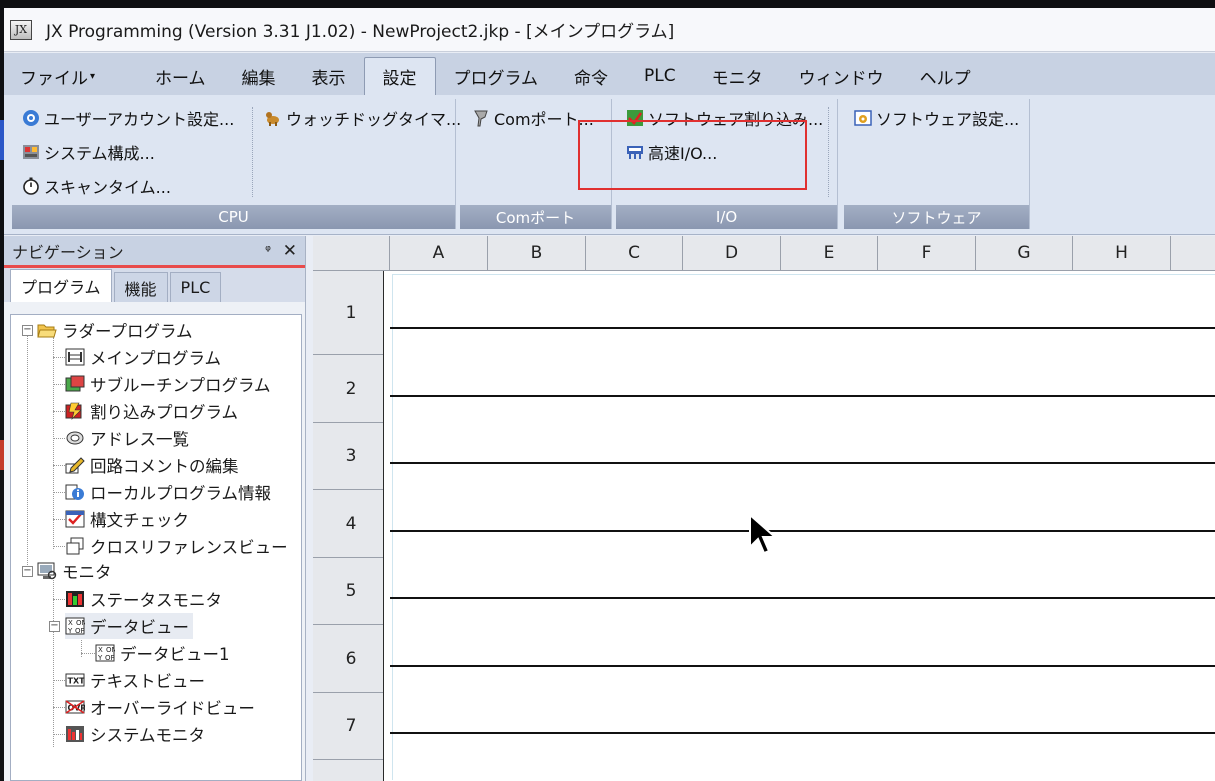 The image size is (1215, 781). Describe the element at coordinates (634, 253) in the screenshot. I see `column-header-c: C` at that location.